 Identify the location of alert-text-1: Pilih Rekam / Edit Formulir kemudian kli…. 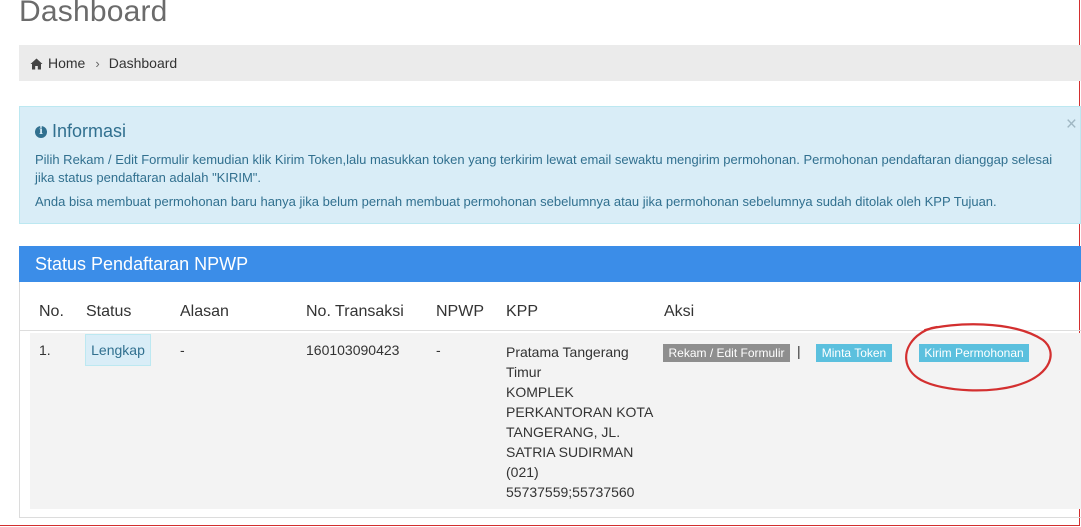
(544, 168).